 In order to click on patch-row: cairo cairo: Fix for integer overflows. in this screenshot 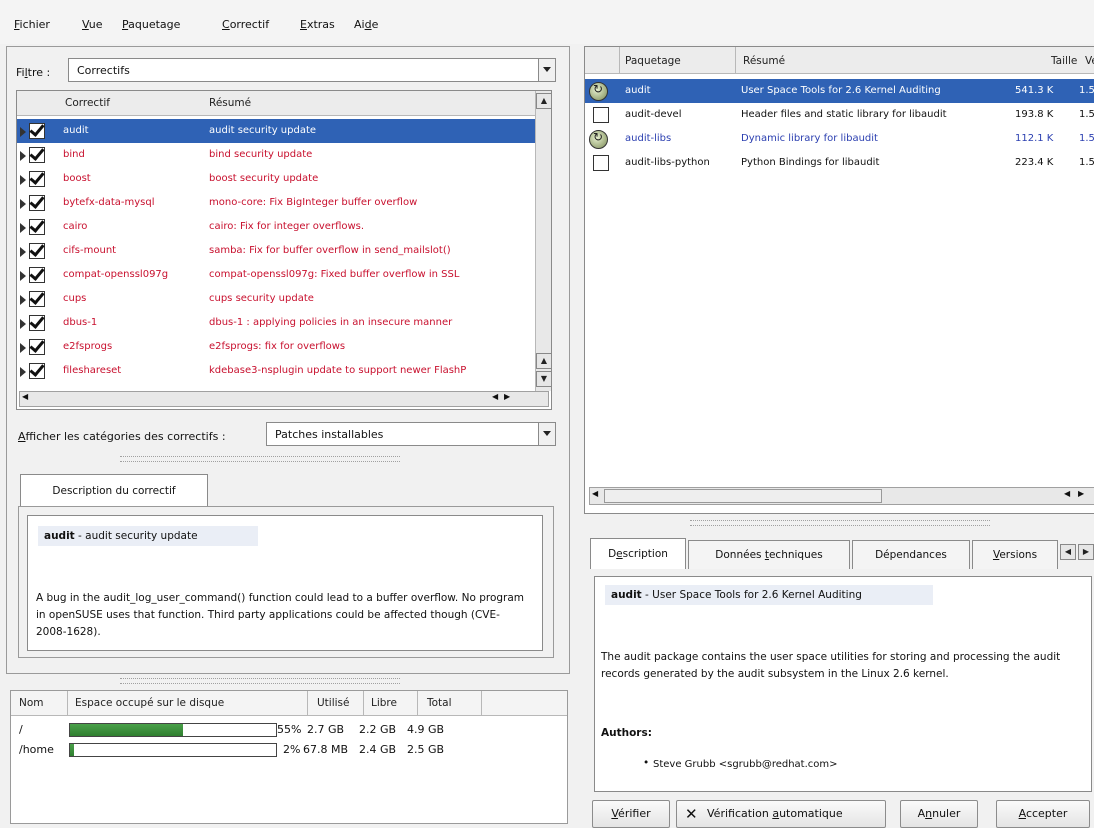, I will do `click(276, 227)`.